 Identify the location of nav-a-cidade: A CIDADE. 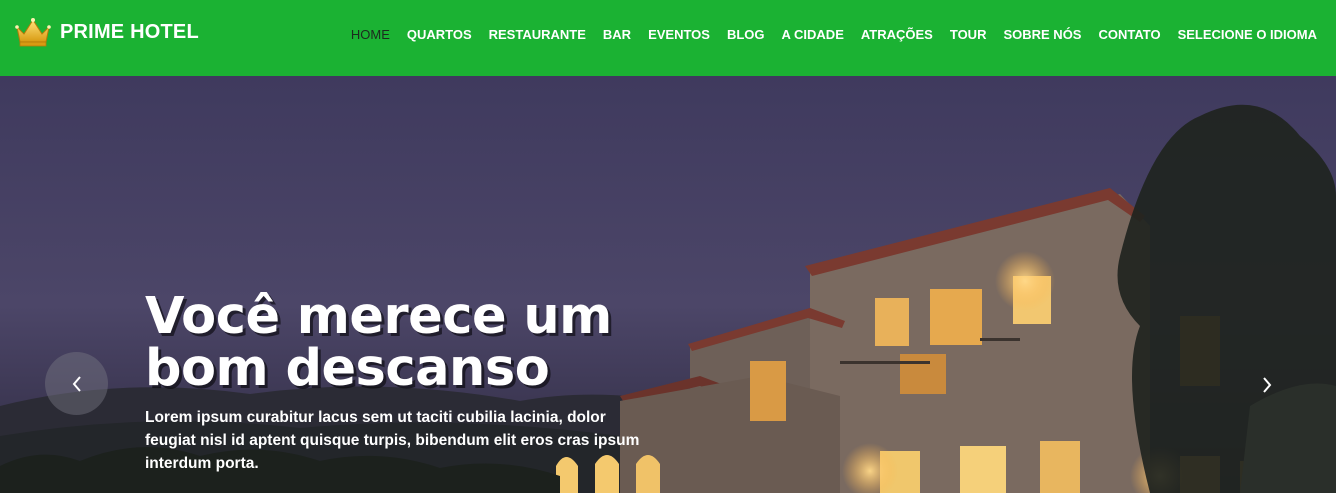
(813, 35).